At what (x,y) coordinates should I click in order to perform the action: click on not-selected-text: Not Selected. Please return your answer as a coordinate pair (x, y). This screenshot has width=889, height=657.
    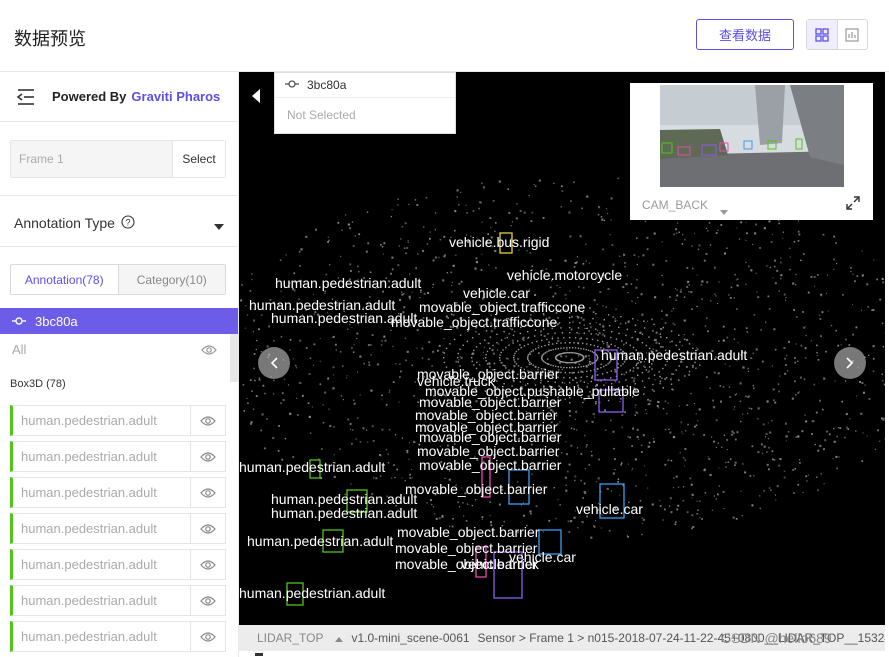
    Looking at the image, I should click on (321, 115).